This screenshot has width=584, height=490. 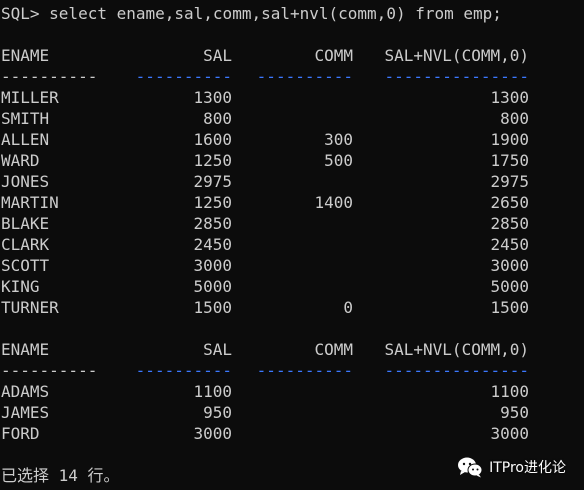 I want to click on cell-ename: CLARK, so click(x=25, y=244).